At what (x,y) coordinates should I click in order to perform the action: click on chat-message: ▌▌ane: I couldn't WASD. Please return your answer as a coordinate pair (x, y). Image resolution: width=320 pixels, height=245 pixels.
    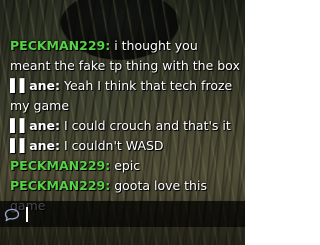
    Looking at the image, I should click on (125, 146).